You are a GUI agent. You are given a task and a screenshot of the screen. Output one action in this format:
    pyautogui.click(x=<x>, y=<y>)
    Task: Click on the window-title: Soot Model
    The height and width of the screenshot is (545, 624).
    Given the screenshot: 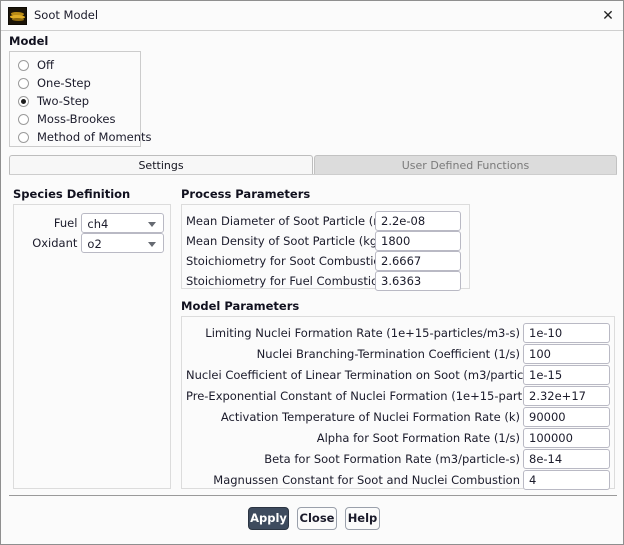 What is the action you would take?
    pyautogui.click(x=66, y=15)
    